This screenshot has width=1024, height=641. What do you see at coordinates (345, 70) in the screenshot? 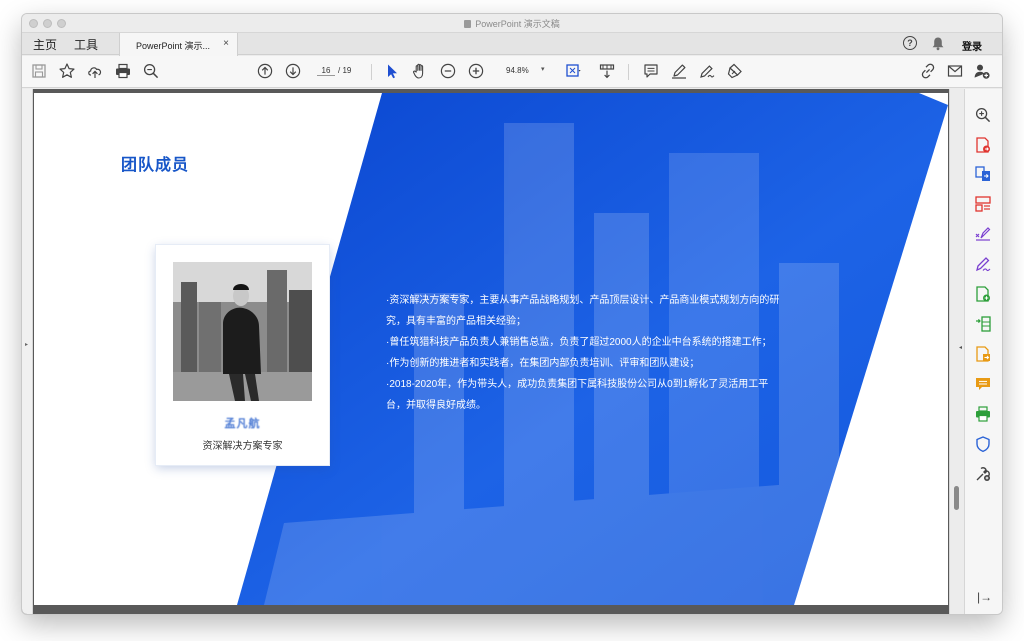
I see `page-total: / 19` at bounding box center [345, 70].